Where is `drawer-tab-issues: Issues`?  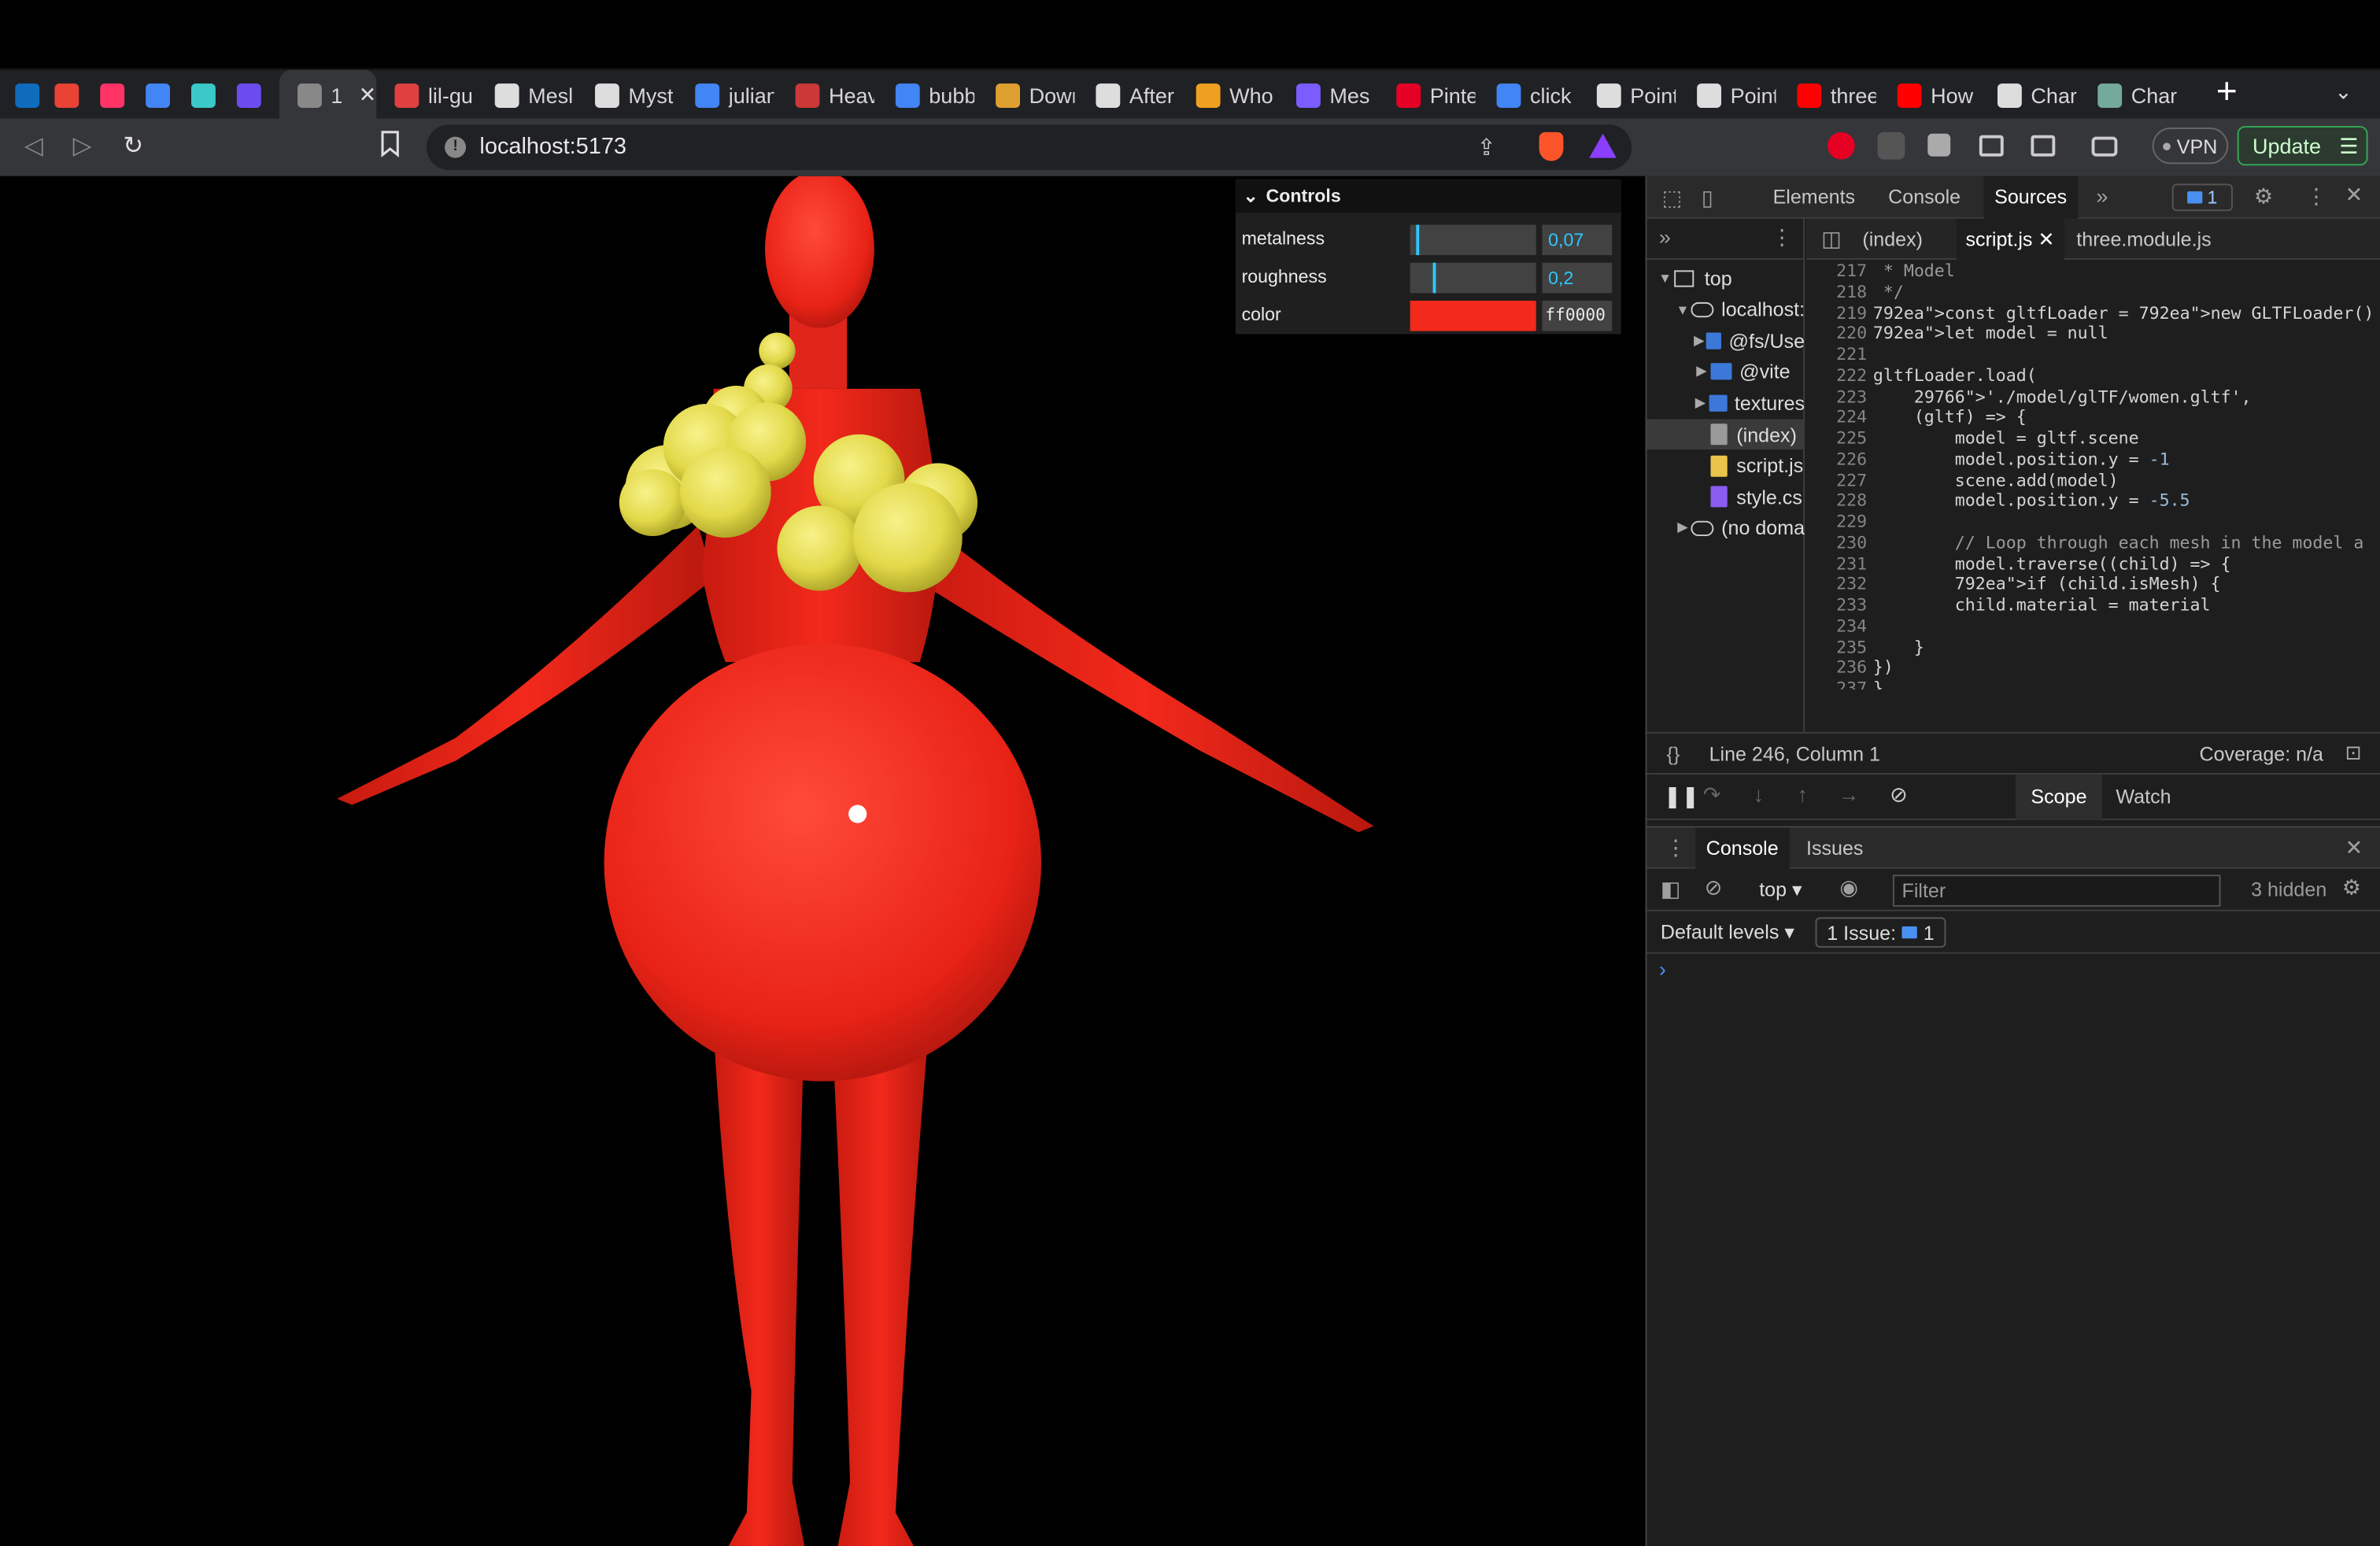
drawer-tab-issues: Issues is located at coordinates (1834, 848).